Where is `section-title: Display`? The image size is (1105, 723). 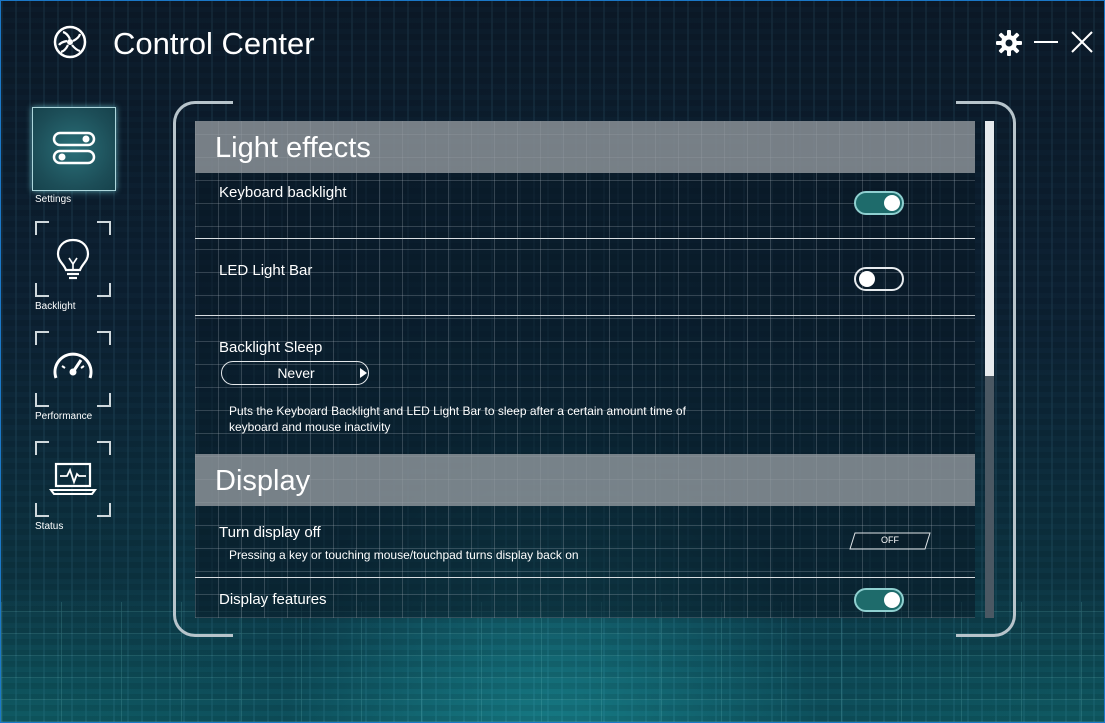 section-title: Display is located at coordinates (263, 481).